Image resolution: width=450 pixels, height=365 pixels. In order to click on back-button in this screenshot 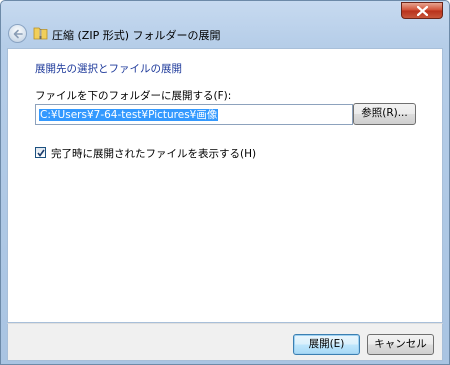, I will do `click(17, 33)`.